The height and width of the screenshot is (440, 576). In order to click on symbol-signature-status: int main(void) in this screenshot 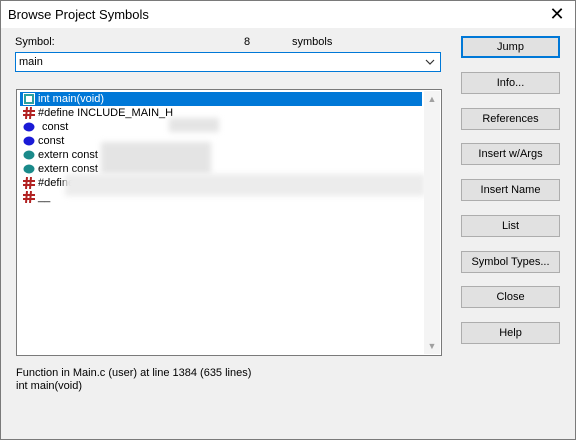, I will do `click(49, 386)`.